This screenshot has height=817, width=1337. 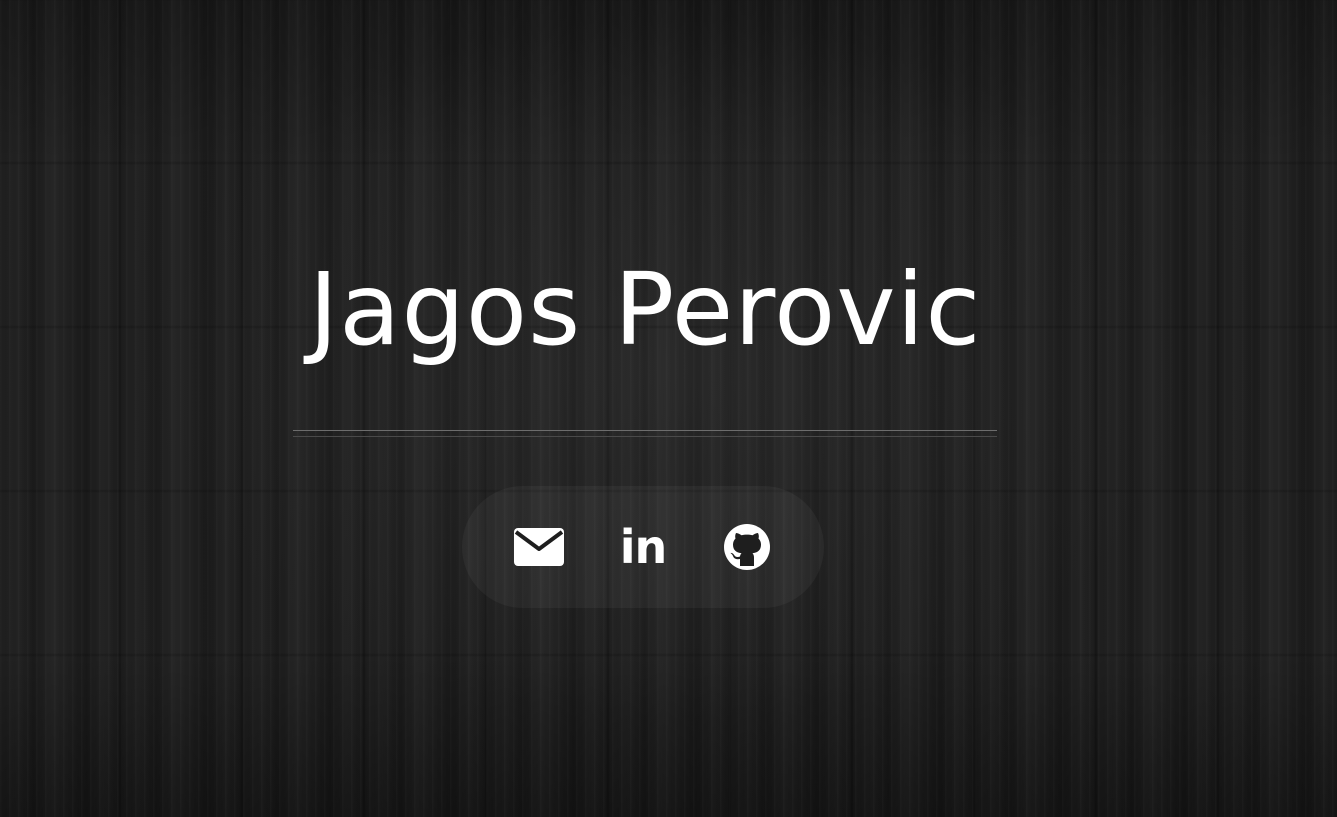 I want to click on github-icon, so click(x=747, y=547).